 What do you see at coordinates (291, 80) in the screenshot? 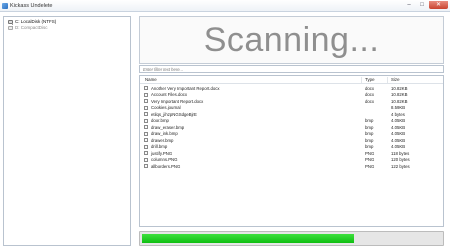
I see `file-list-header: Name Type Size` at bounding box center [291, 80].